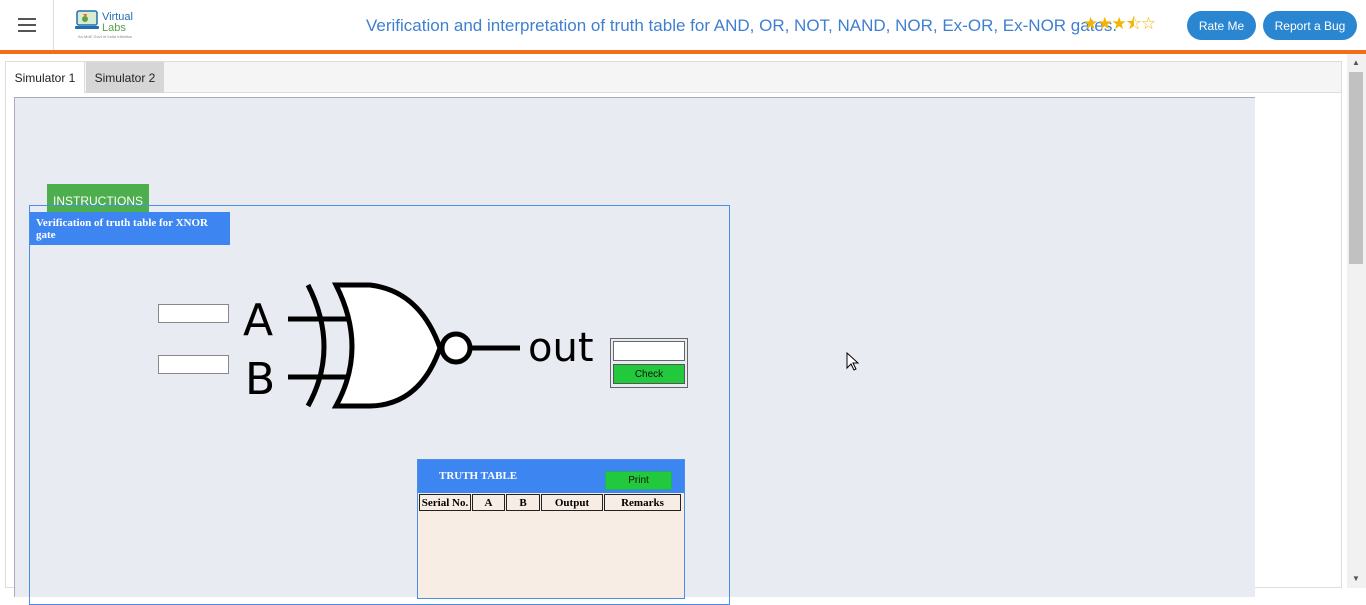  I want to click on input-b-field, so click(193, 364).